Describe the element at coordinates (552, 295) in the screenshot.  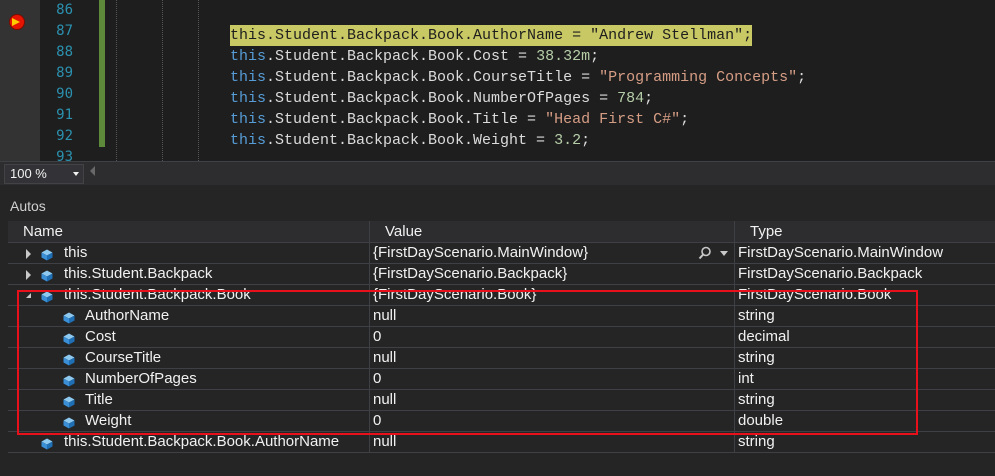
I see `cell-value: {FirstDayScenario.Book}` at that location.